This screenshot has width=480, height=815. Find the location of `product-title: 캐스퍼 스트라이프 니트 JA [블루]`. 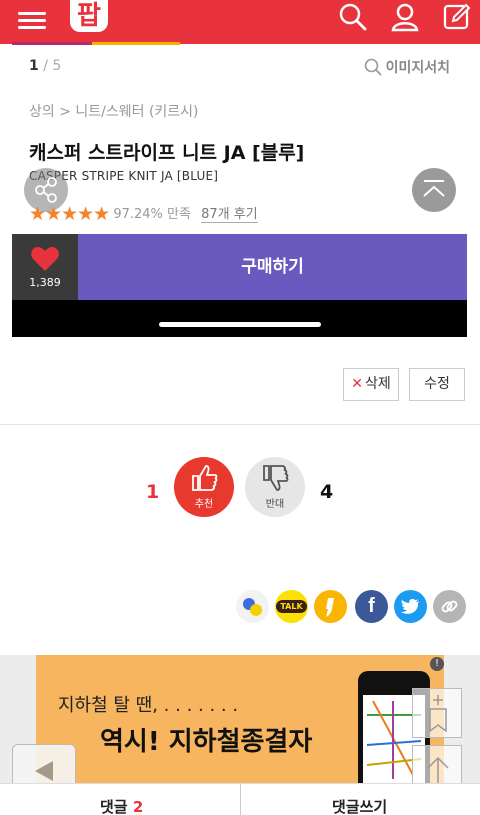

product-title: 캐스퍼 스트라이프 니트 JA [블루] is located at coordinates (167, 153).